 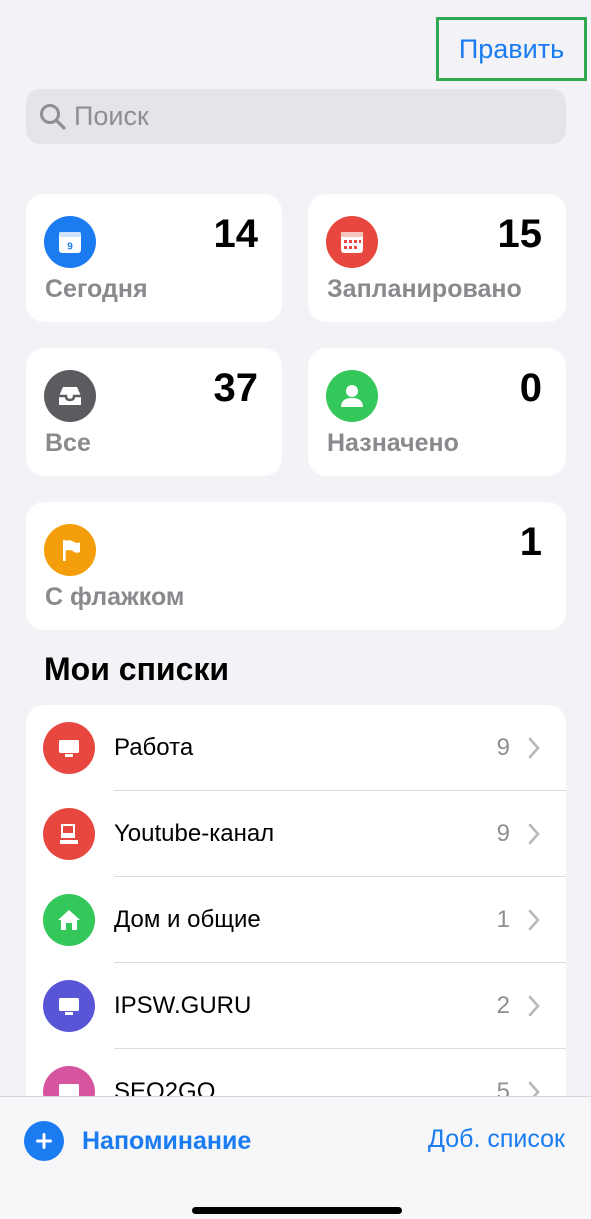 What do you see at coordinates (511, 49) in the screenshot?
I see `edit-button: Править` at bounding box center [511, 49].